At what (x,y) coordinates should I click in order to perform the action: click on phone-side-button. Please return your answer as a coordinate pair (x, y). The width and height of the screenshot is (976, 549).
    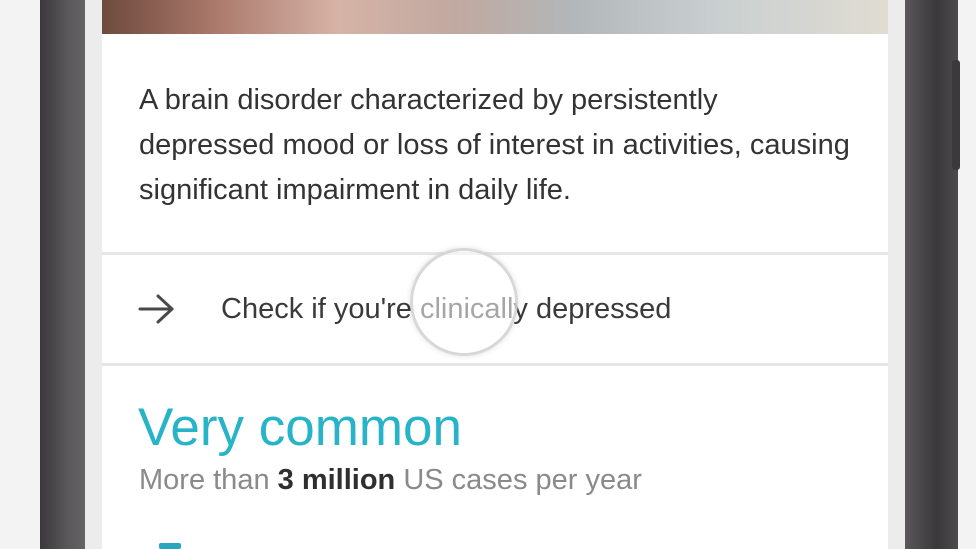
    Looking at the image, I should click on (956, 115).